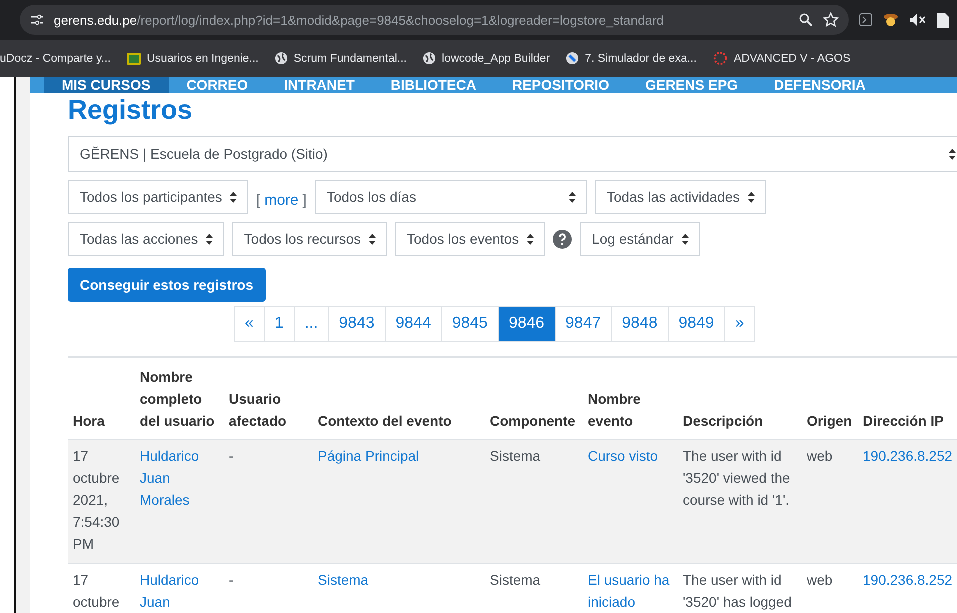  I want to click on ring-icon, so click(720, 58).